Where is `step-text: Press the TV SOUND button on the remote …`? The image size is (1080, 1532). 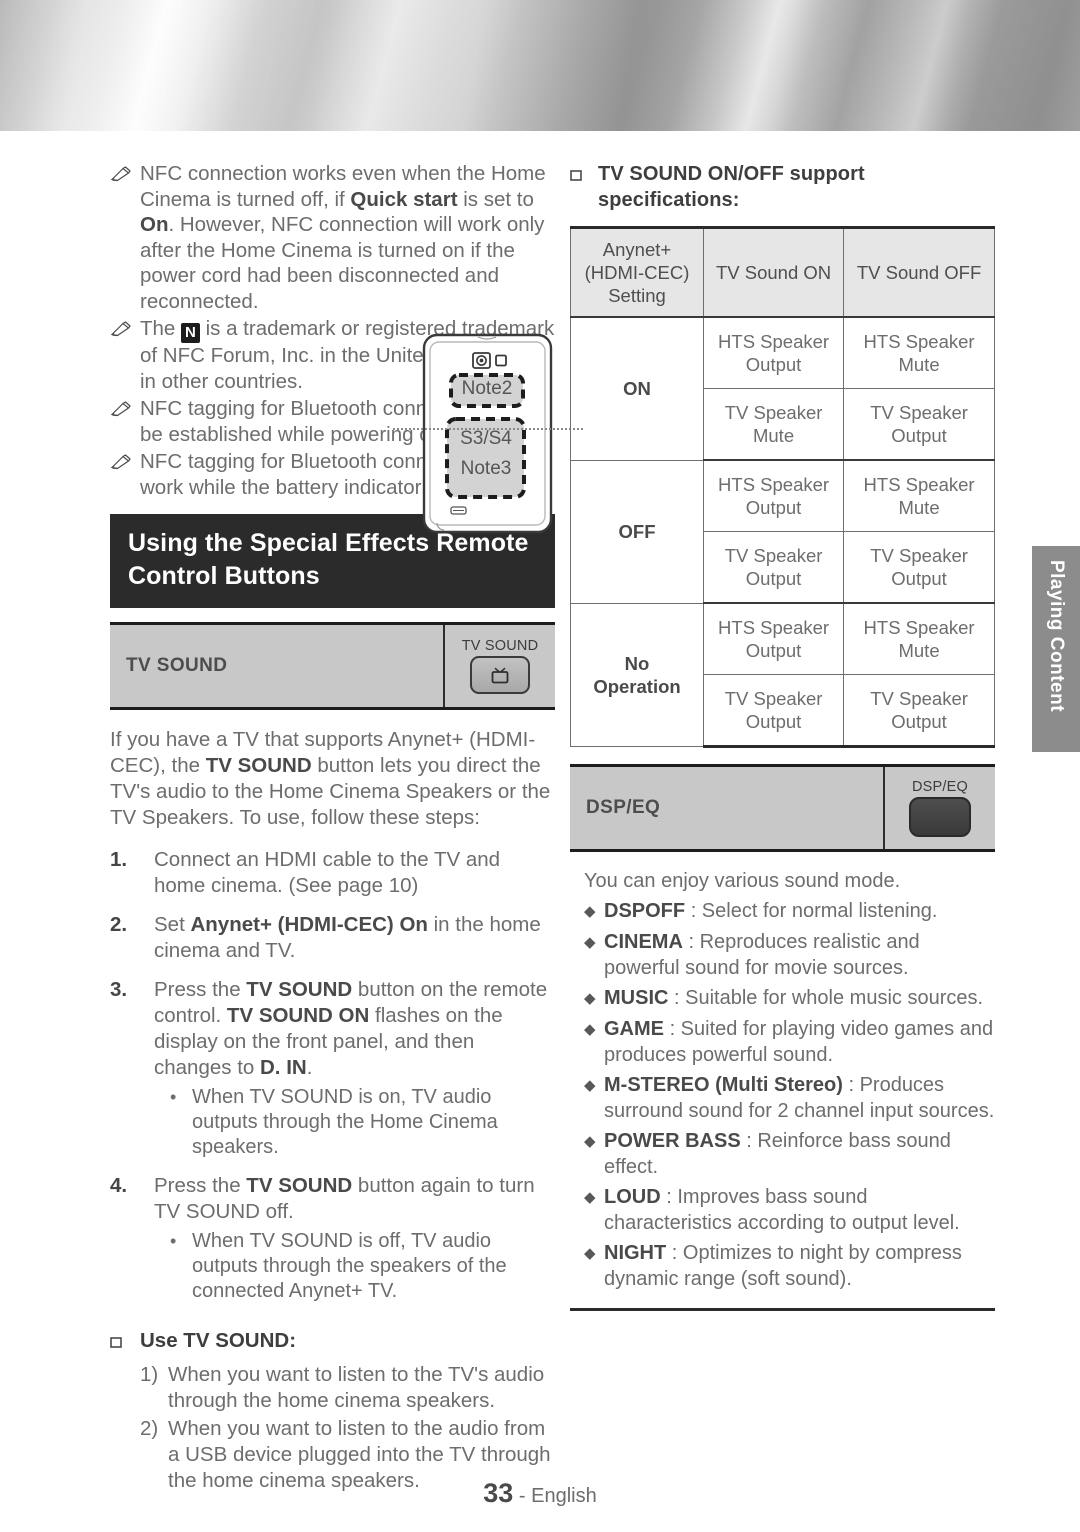
step-text: Press the TV SOUND button on the remote … is located at coordinates (351, 1028).